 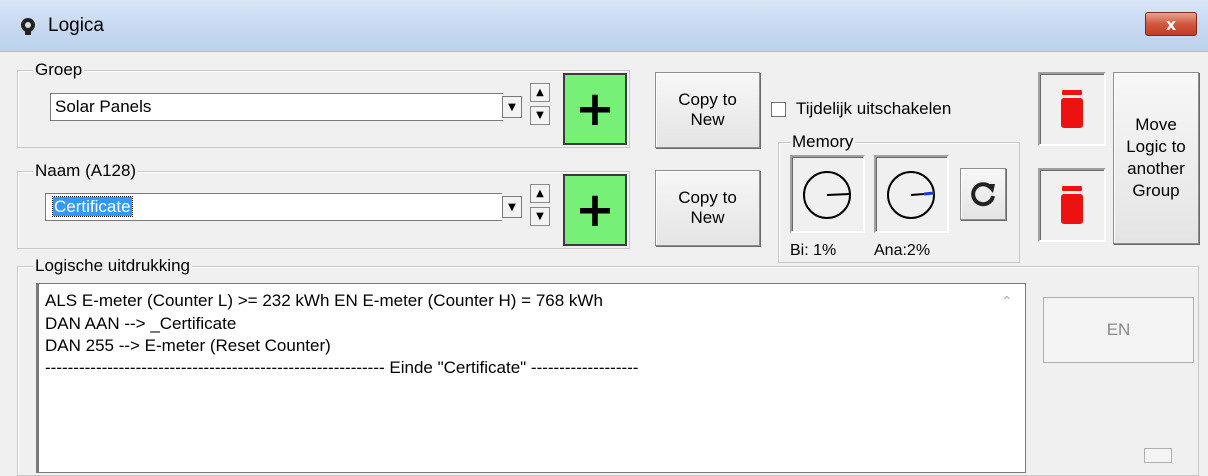 I want to click on add-groep-button: +, so click(x=595, y=109).